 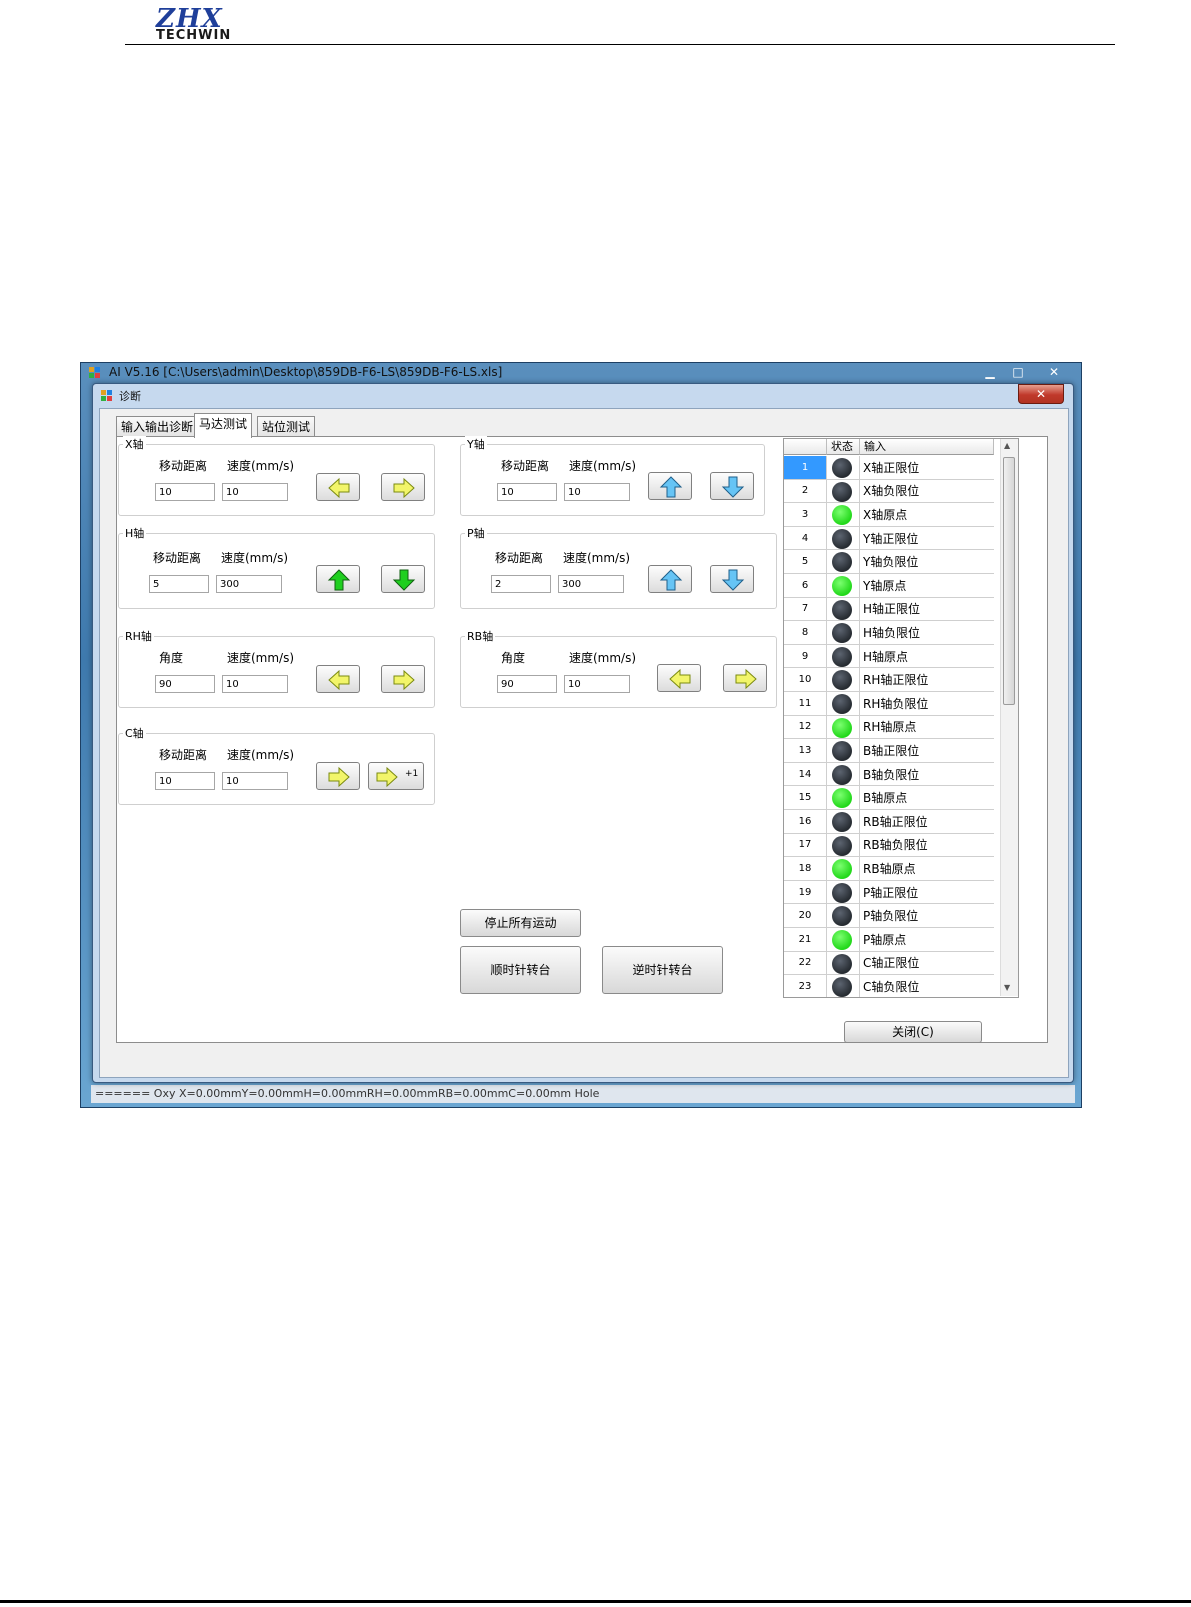 What do you see at coordinates (889, 704) in the screenshot?
I see `grid-row: 11 RH轴负限位` at bounding box center [889, 704].